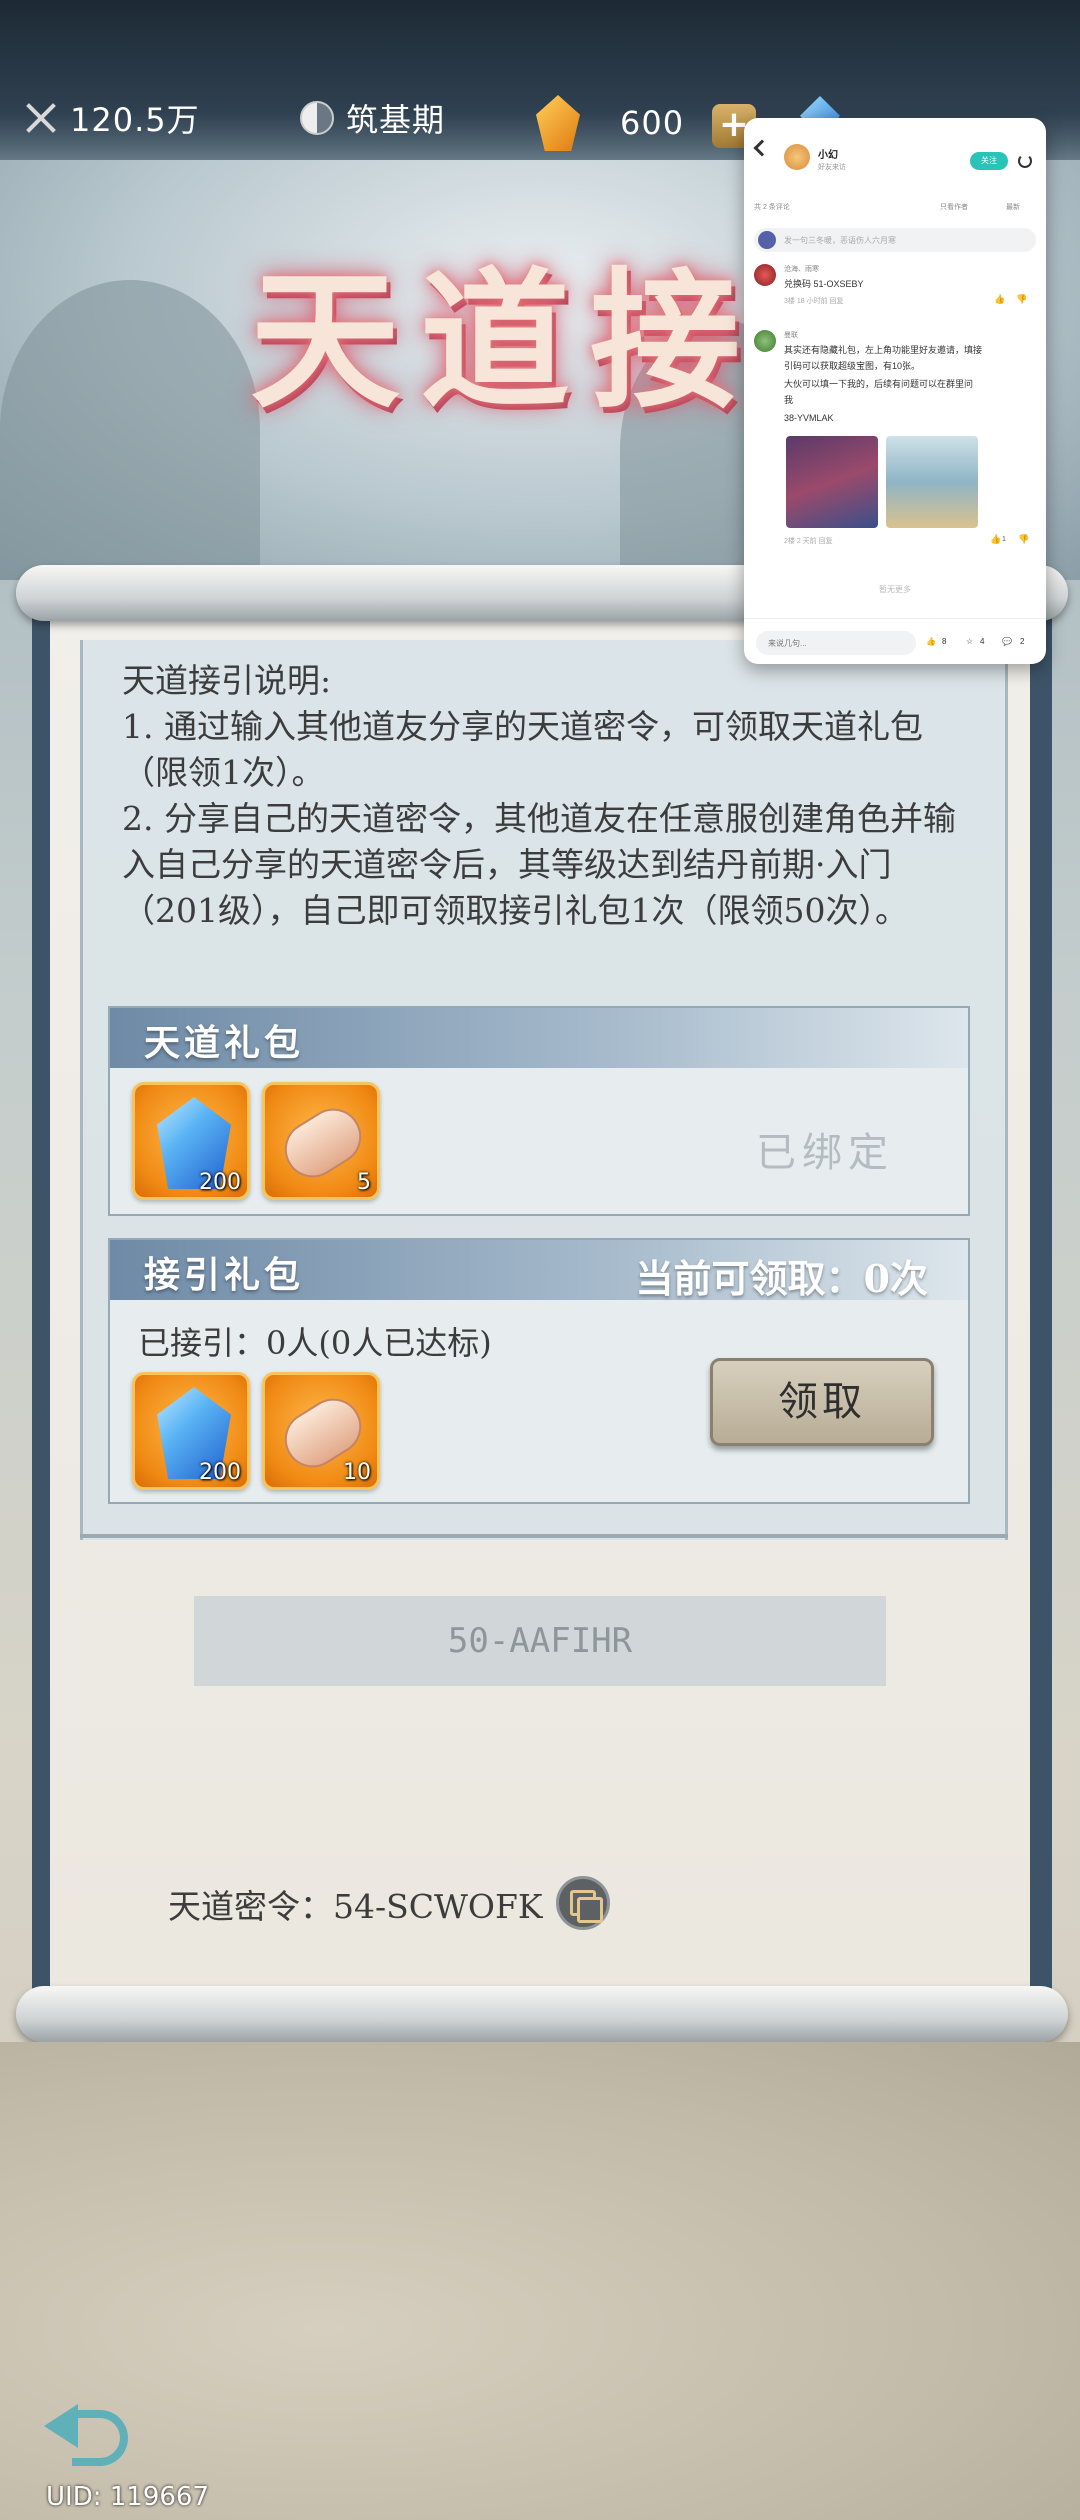 This screenshot has width=1080, height=2520. What do you see at coordinates (832, 167) in the screenshot?
I see `panel-user-sub: 好友来访` at bounding box center [832, 167].